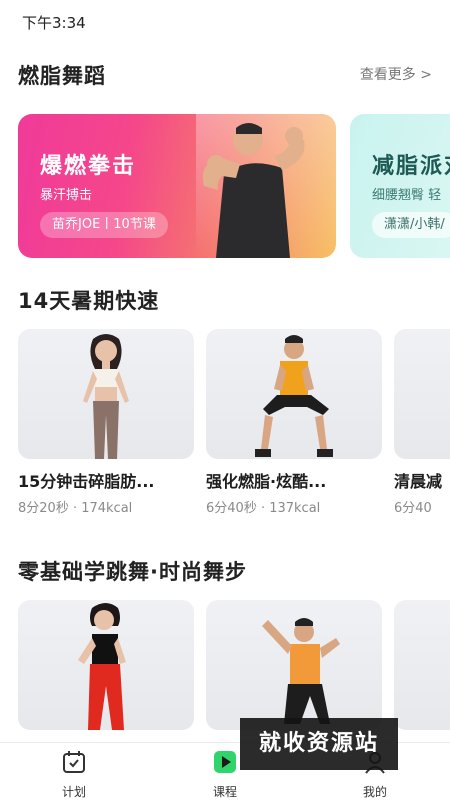 The height and width of the screenshot is (800, 450). I want to click on watermark-overlay: 就收资源站, so click(319, 744).